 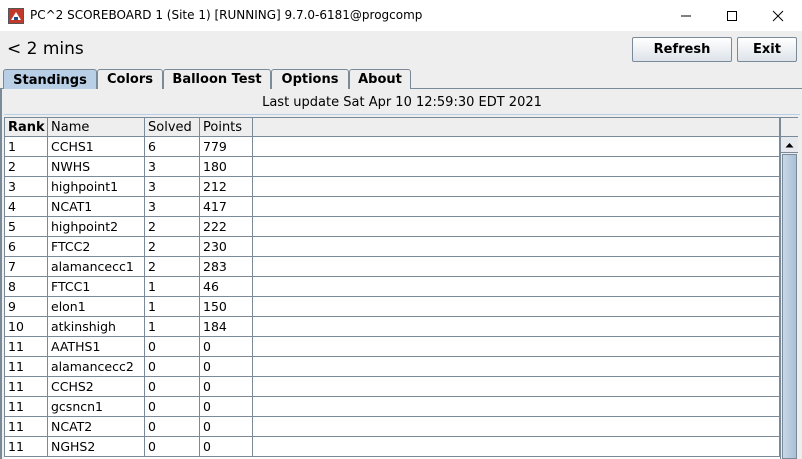 I want to click on table-row: 3 highpoint1 3 212, so click(x=392, y=187).